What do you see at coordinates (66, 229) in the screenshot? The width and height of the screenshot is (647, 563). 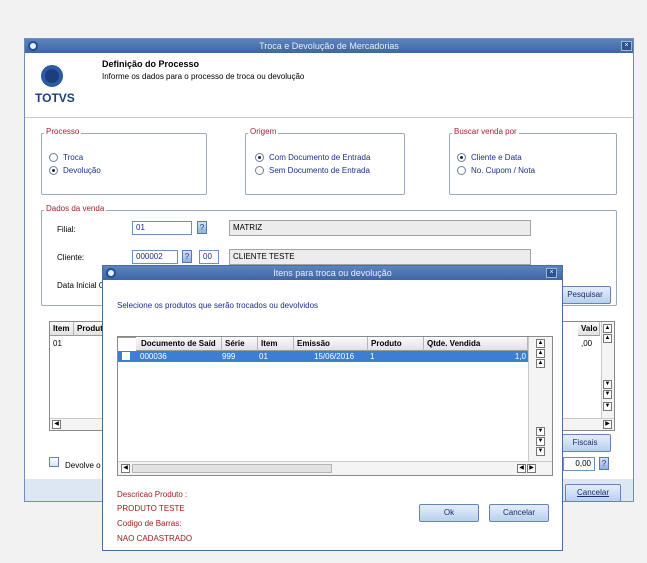 I see `filial-label: Filial:` at bounding box center [66, 229].